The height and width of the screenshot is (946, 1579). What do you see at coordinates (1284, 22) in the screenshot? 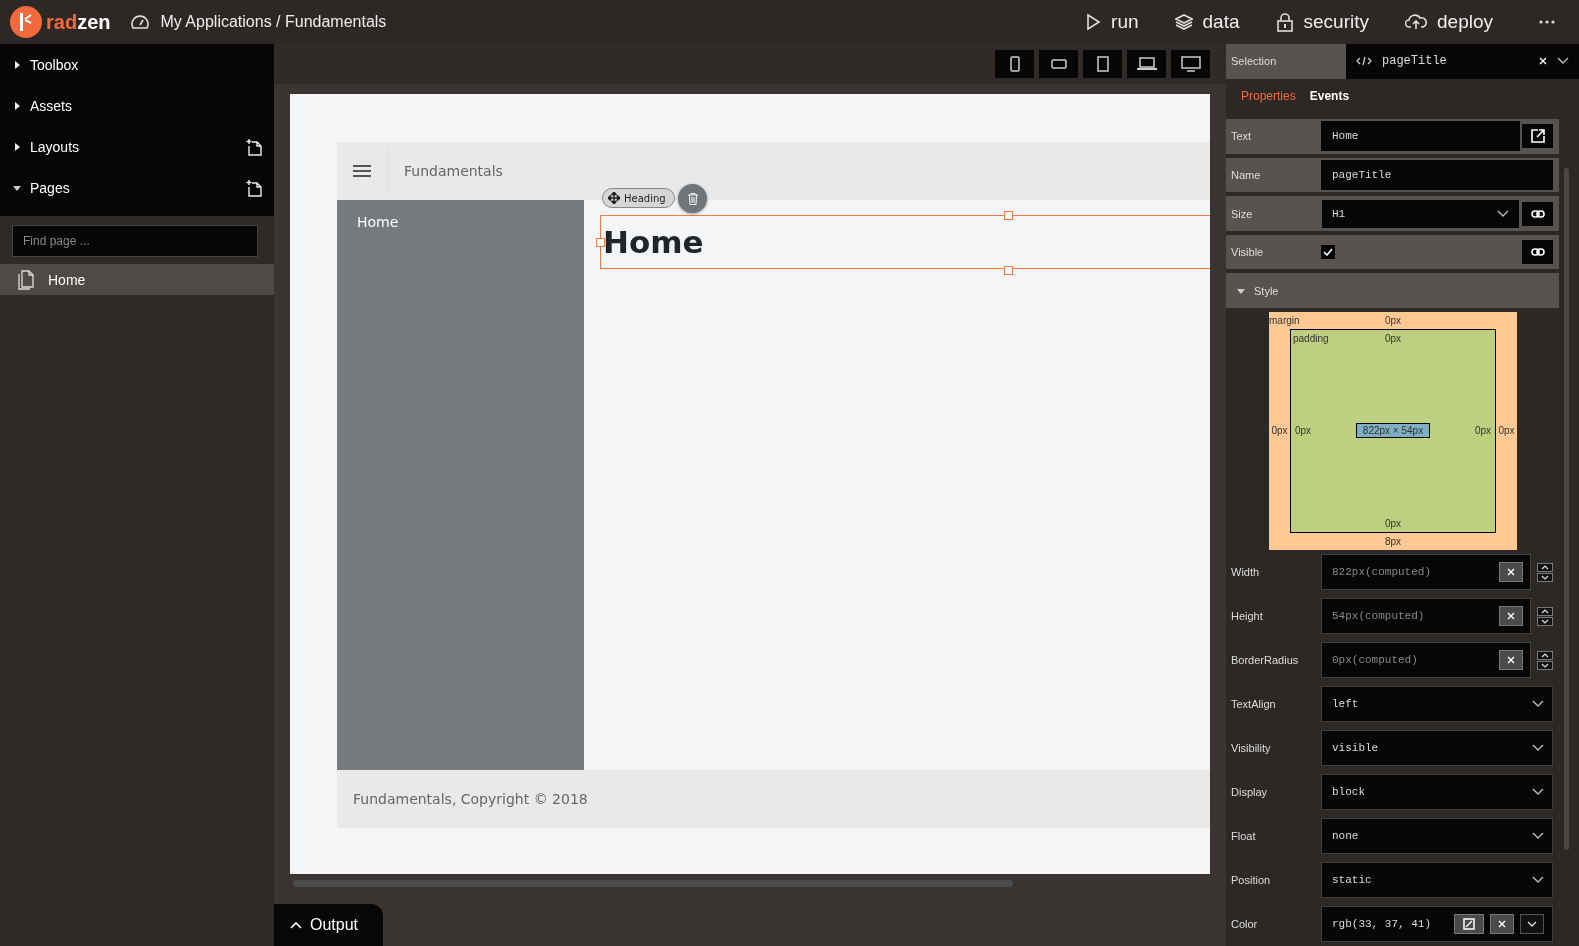
I see `lock-icon` at bounding box center [1284, 22].